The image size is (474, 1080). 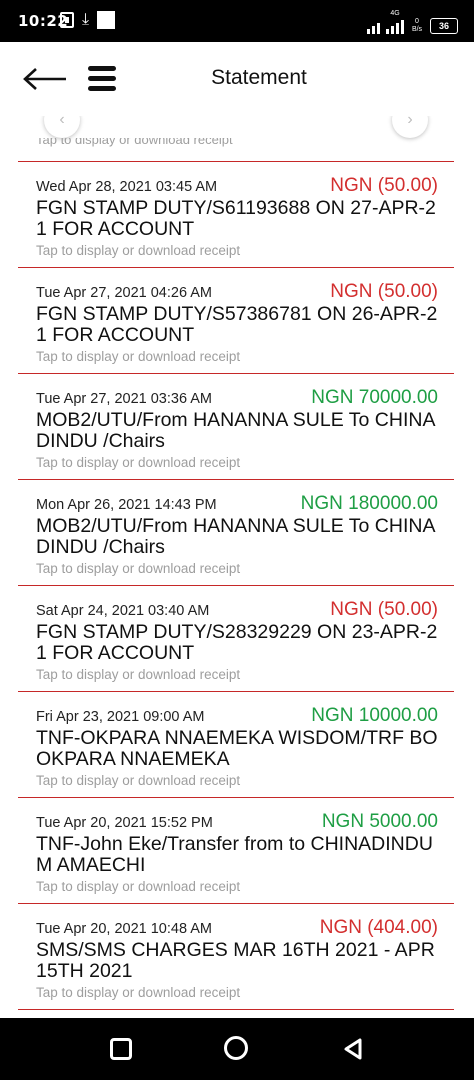 I want to click on home-icon, so click(x=237, y=1049).